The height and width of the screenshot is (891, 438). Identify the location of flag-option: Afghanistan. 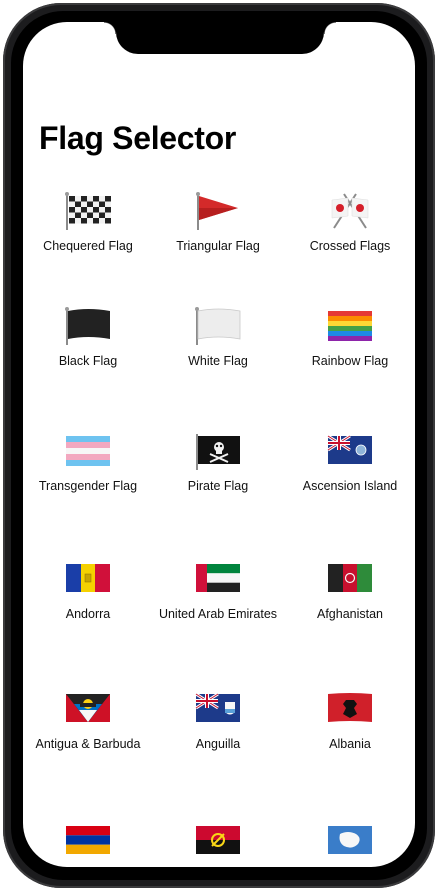
(350, 591).